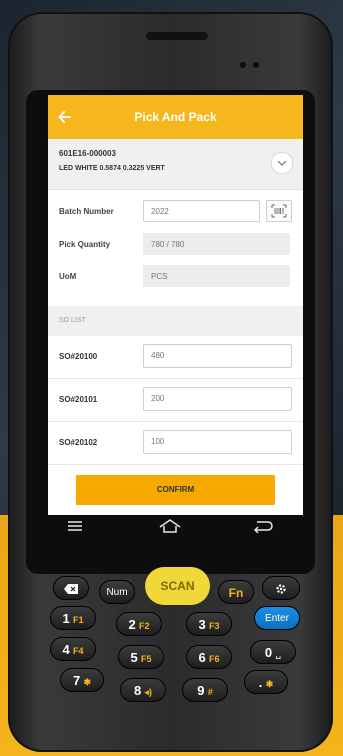  I want to click on so-list-header: SO LIST, so click(175, 321).